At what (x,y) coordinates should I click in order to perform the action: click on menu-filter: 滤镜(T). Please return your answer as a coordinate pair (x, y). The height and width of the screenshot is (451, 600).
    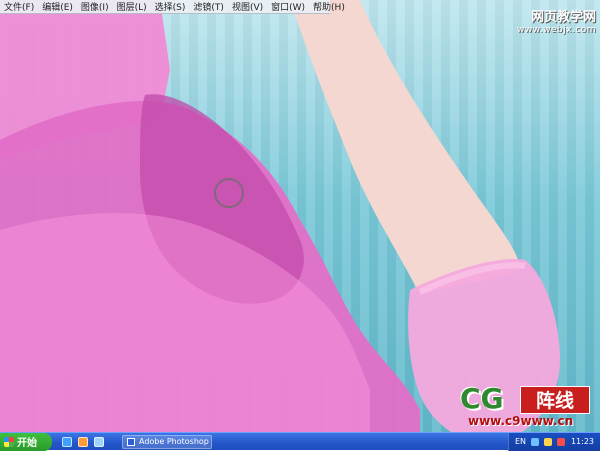
    Looking at the image, I should click on (208, 6).